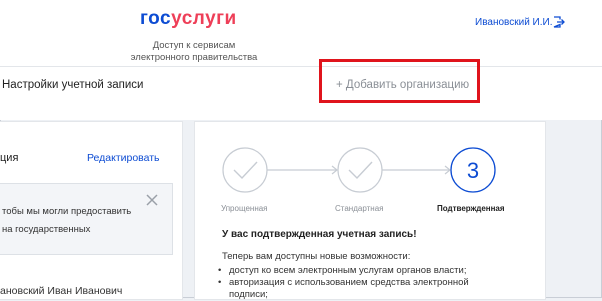 Image resolution: width=602 pixels, height=301 pixels. What do you see at coordinates (301, 66) in the screenshot?
I see `header-divider` at bounding box center [301, 66].